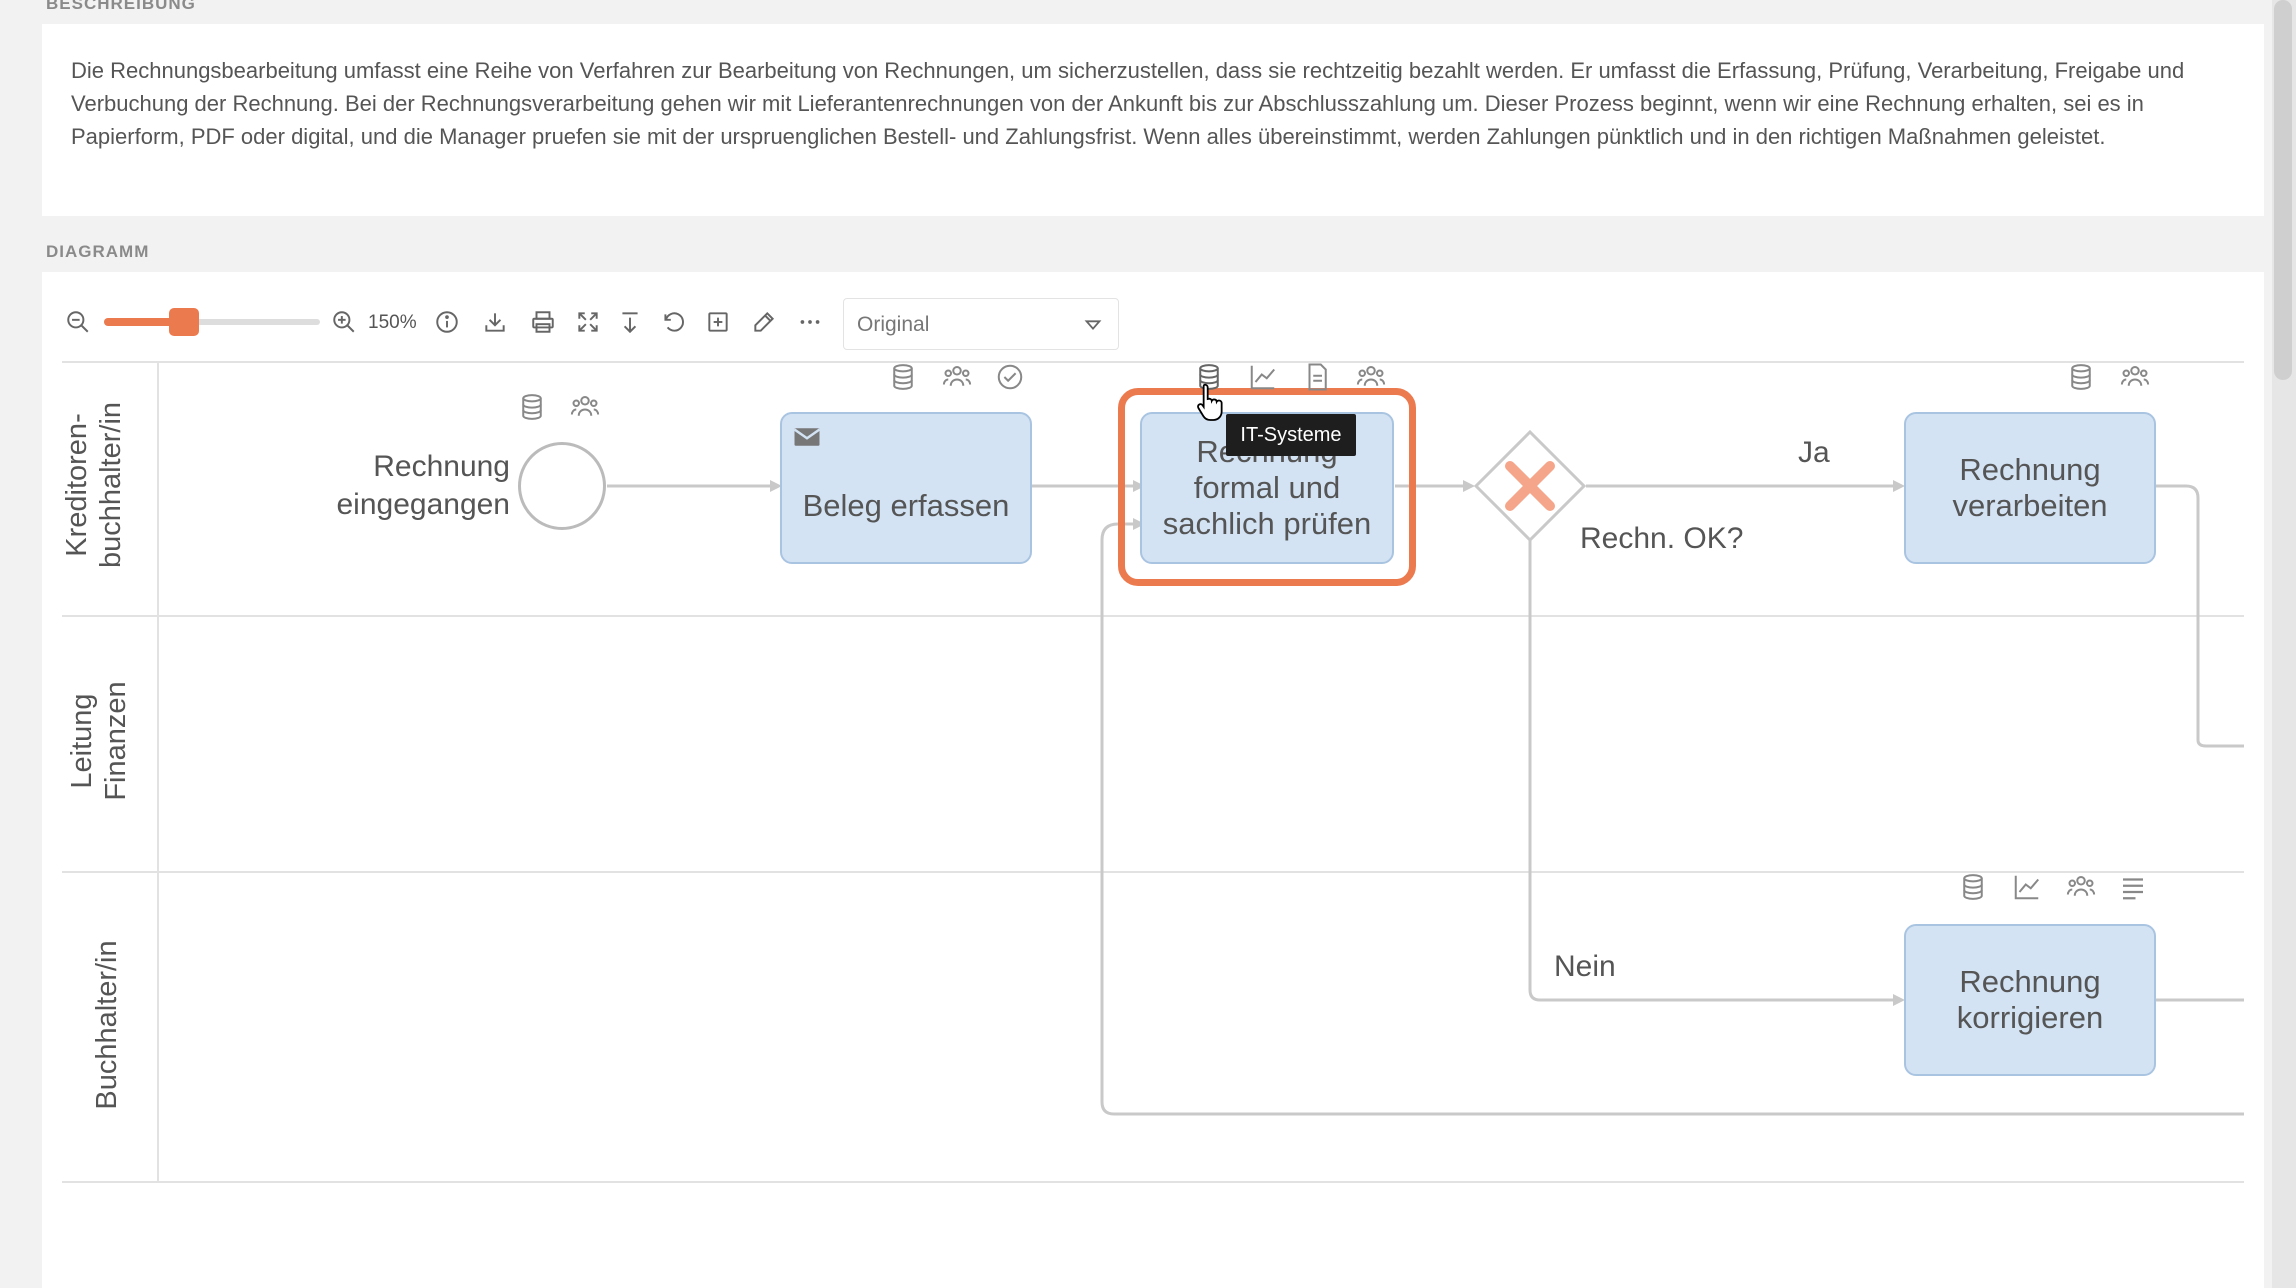  Describe the element at coordinates (116, 741) in the screenshot. I see `lane-label-line2: Finanzen` at that location.